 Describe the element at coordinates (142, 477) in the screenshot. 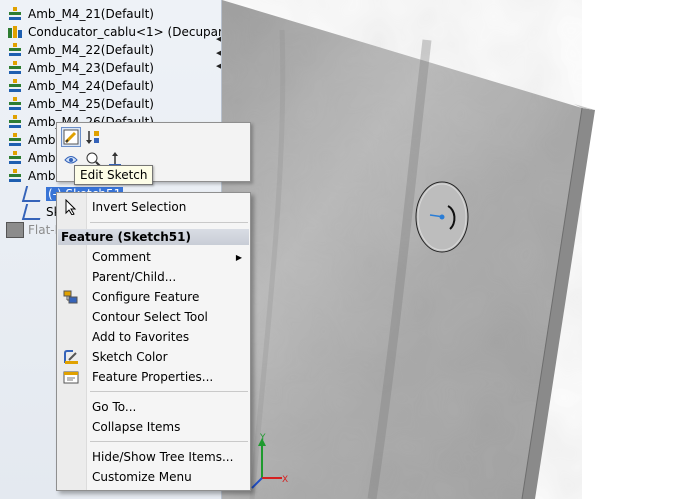

I see `menu-item-label: Customize Menu` at that location.